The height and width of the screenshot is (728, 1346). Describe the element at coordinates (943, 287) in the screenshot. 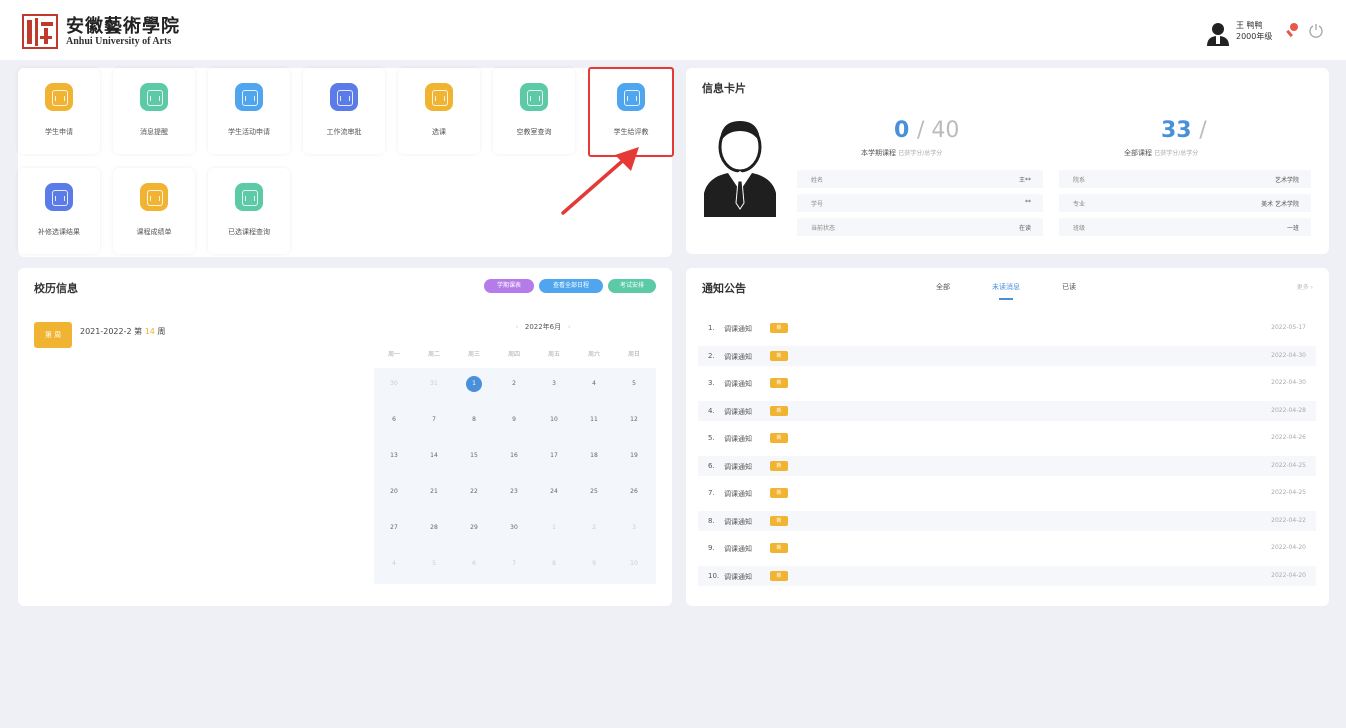

I see `tab-all: 全部` at that location.